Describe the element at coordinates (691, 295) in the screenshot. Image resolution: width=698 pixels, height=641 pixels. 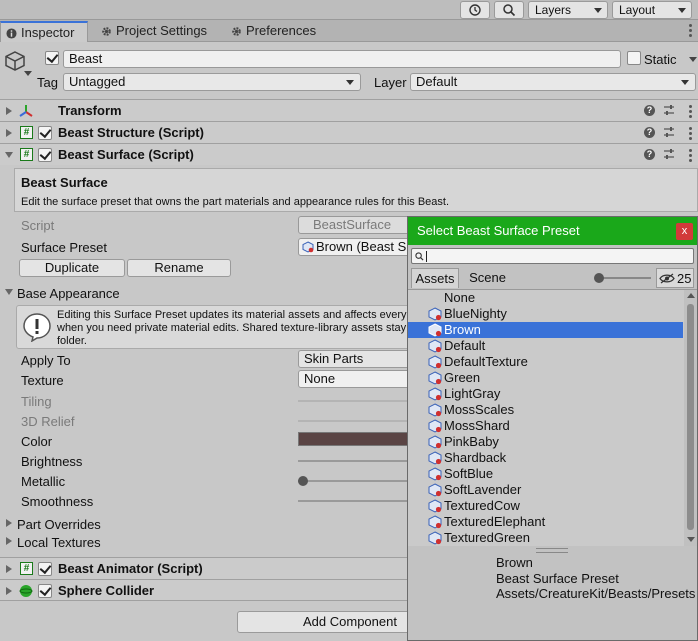
I see `scroll-up-icon` at that location.